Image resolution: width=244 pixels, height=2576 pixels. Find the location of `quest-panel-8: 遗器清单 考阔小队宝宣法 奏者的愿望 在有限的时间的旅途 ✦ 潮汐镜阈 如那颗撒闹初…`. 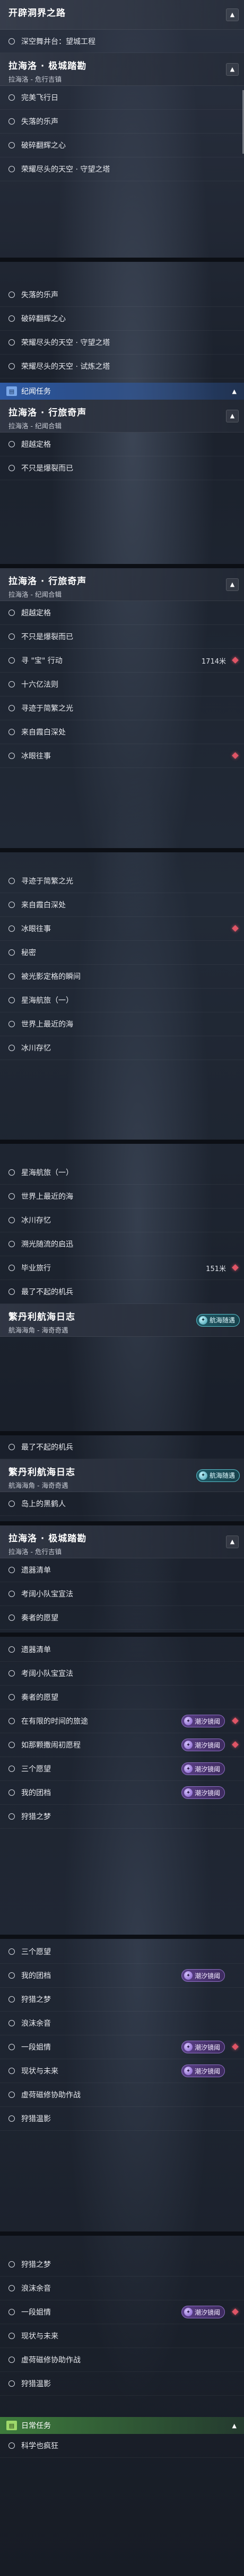

quest-panel-8: 遗器清单 考阔小队宝宣法 奏者的愿望 在有限的时间的旅途 ✦ 潮汐镜阈 如那颗撒闹初… is located at coordinates (122, 1733).